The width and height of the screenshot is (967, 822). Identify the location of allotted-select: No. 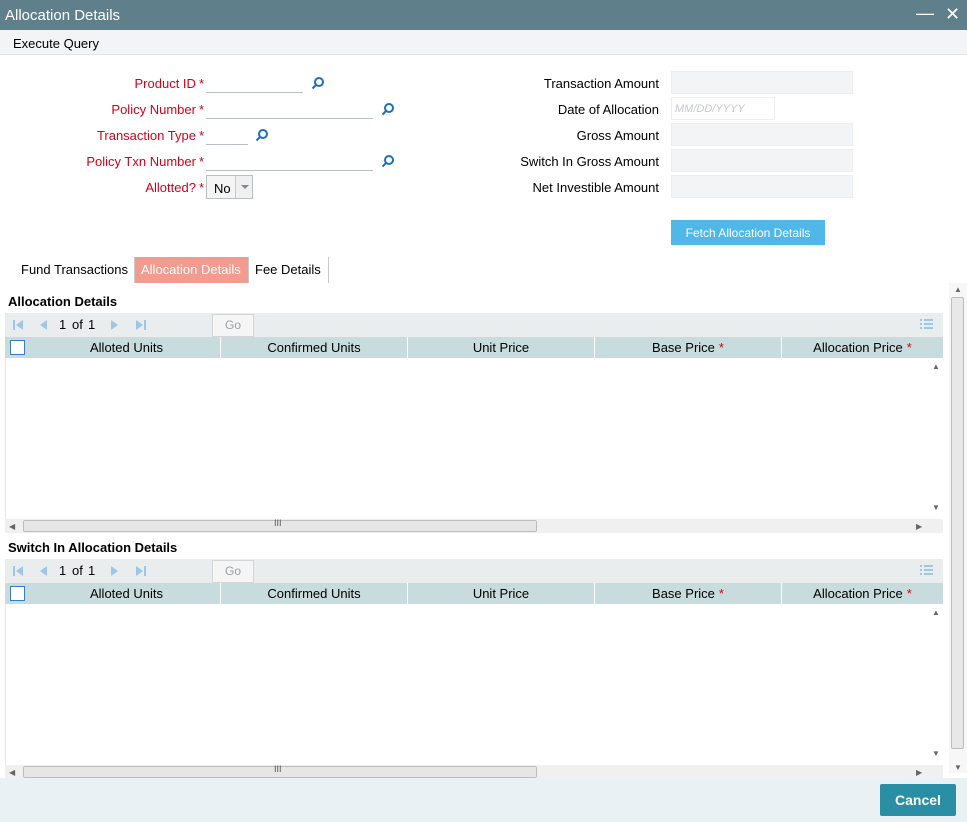
(229, 187).